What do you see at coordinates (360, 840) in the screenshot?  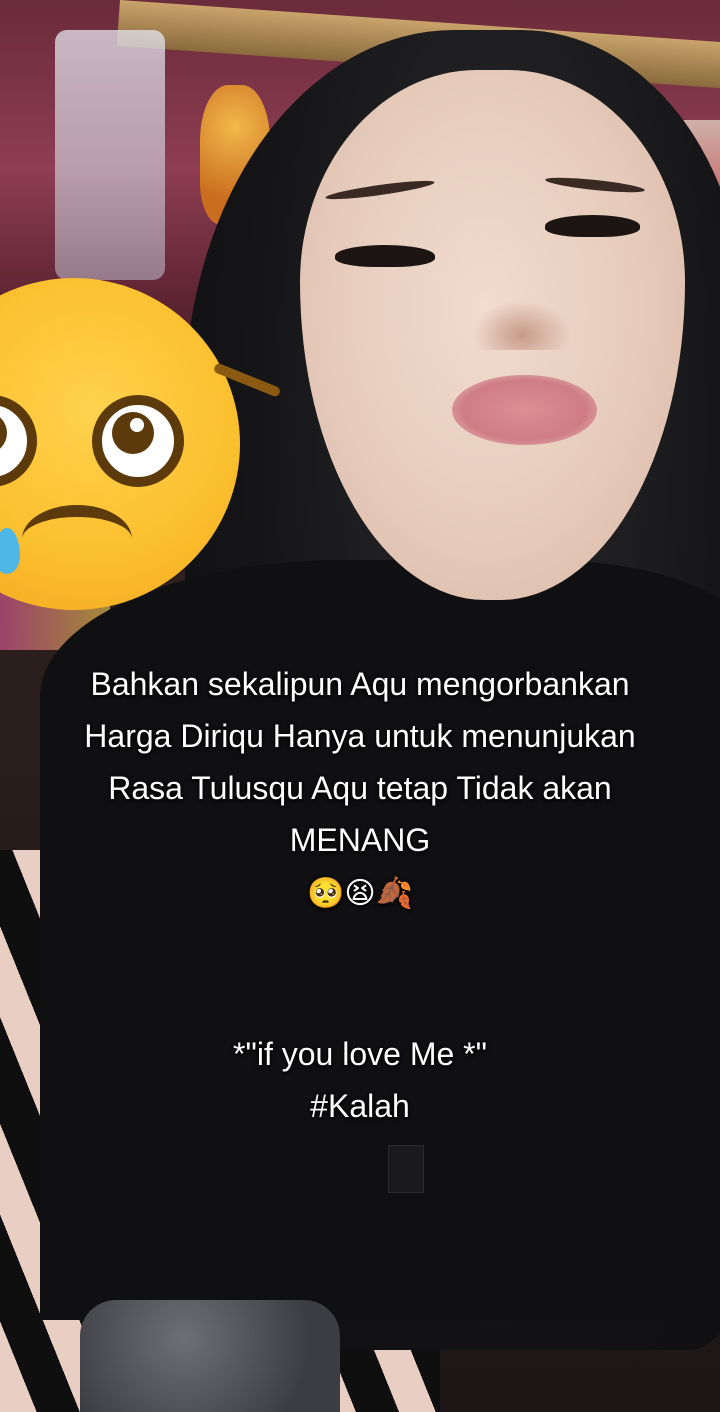 I see `caption-line: MENANG` at bounding box center [360, 840].